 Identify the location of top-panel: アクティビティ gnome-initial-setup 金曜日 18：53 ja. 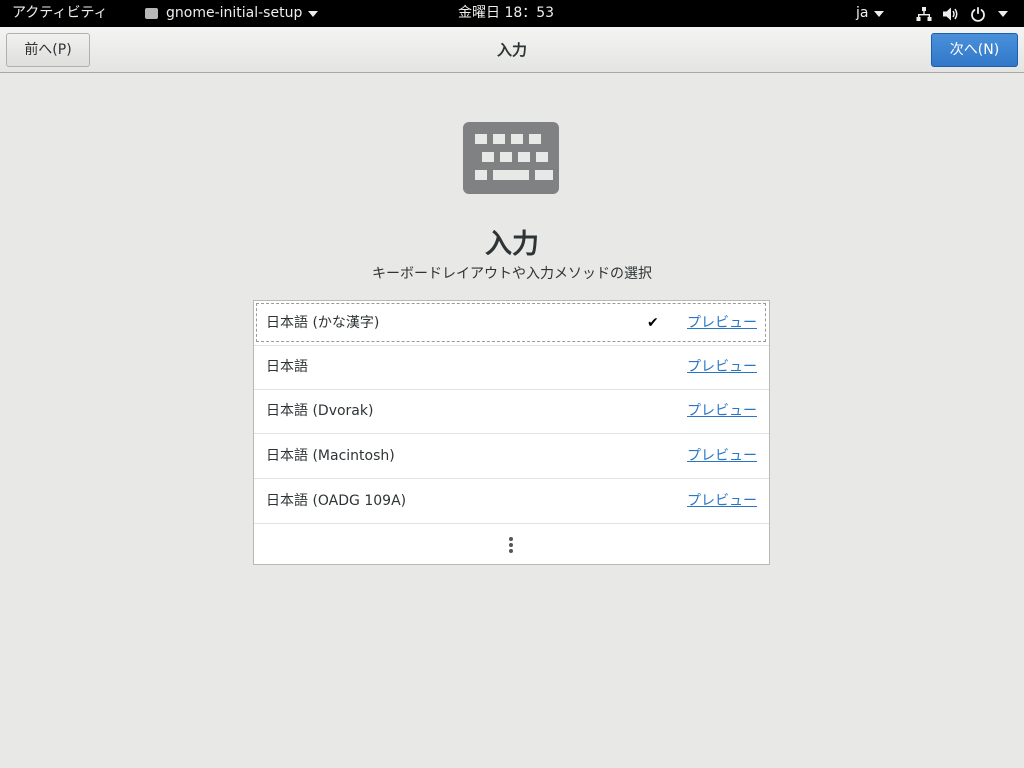
(512, 13).